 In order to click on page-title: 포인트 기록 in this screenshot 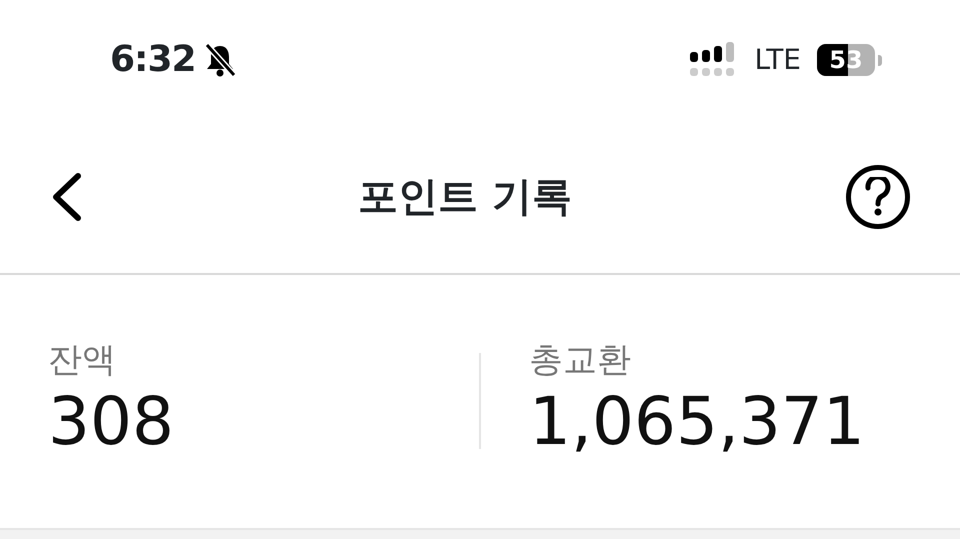, I will do `click(465, 197)`.